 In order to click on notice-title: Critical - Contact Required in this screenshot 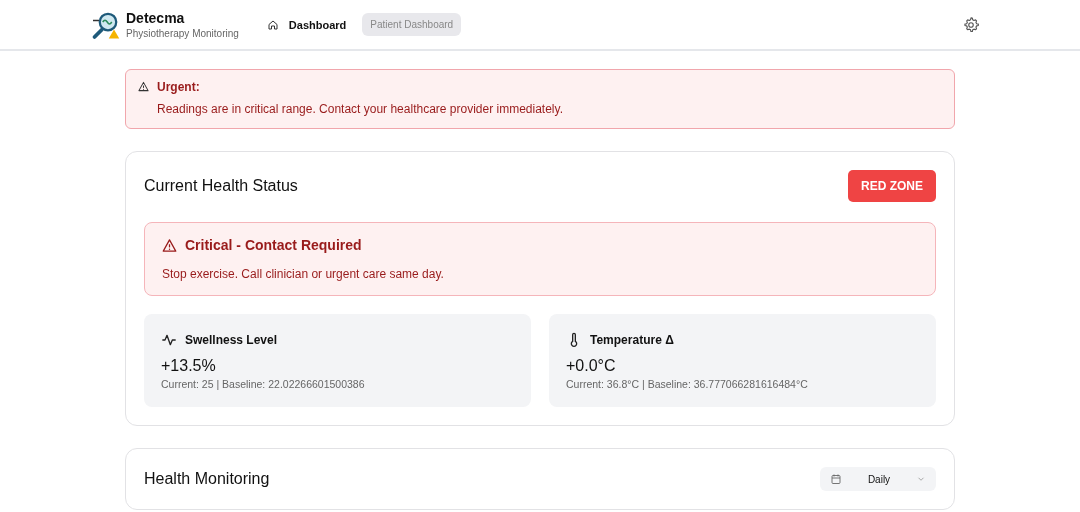, I will do `click(273, 245)`.